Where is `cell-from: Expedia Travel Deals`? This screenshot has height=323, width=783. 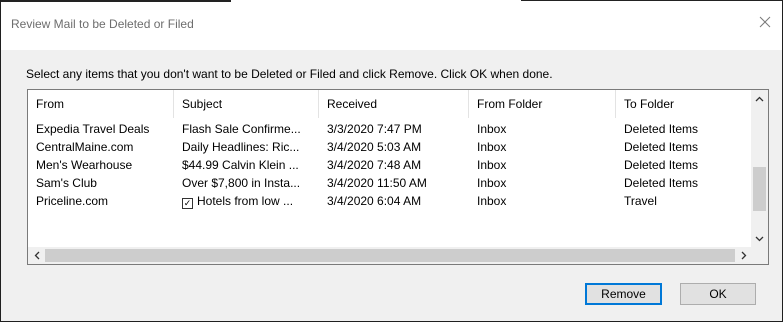
cell-from: Expedia Travel Deals is located at coordinates (93, 129).